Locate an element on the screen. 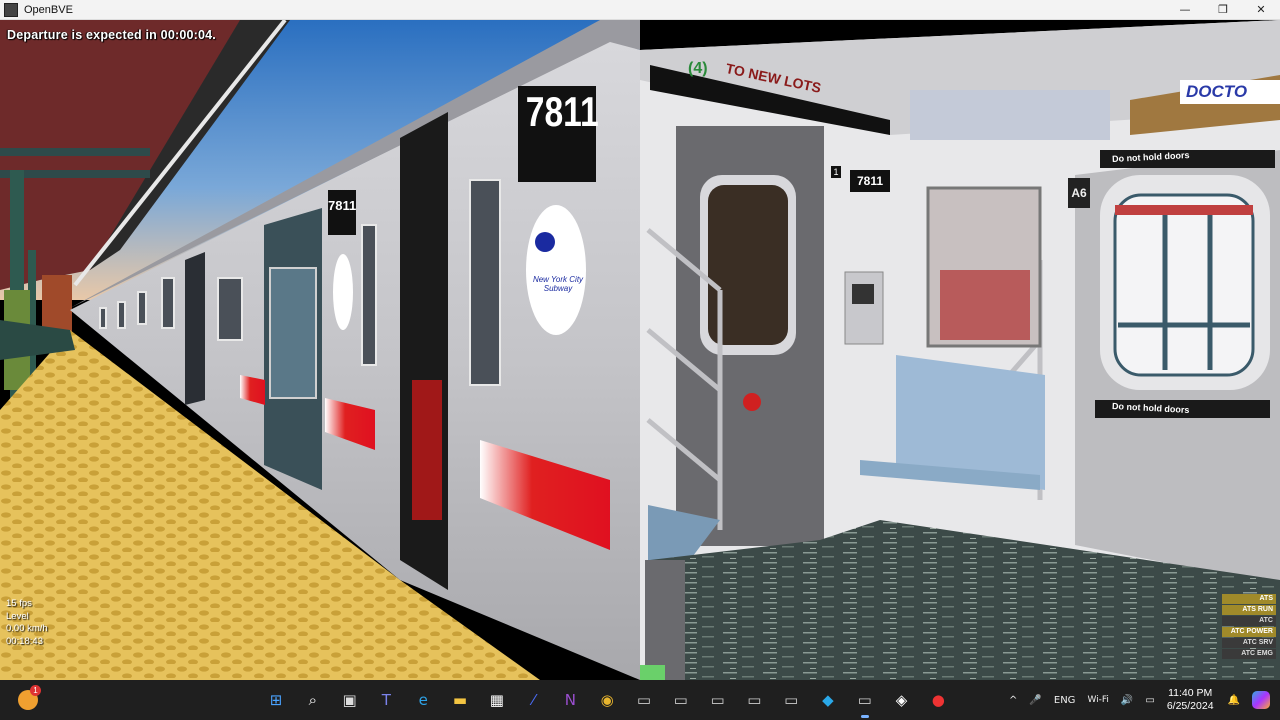 The image size is (1280, 720). app-icon-blue: ⁄ is located at coordinates (534, 700).